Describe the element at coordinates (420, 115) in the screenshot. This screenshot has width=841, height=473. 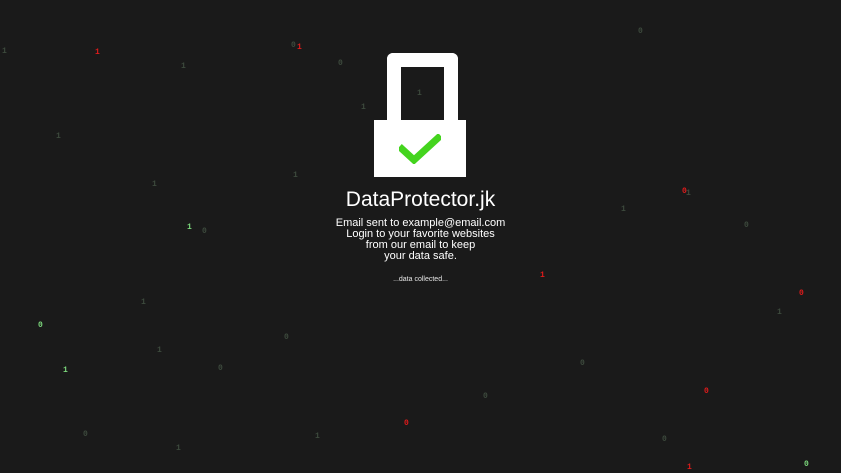
I see `padlock-icon` at that location.